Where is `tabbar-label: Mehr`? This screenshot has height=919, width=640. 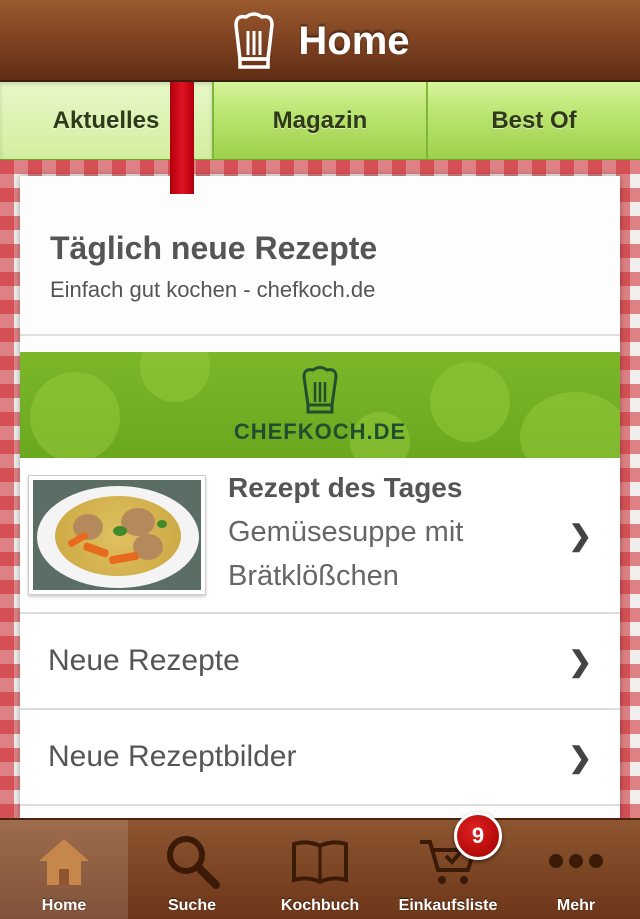 tabbar-label: Mehr is located at coordinates (576, 905).